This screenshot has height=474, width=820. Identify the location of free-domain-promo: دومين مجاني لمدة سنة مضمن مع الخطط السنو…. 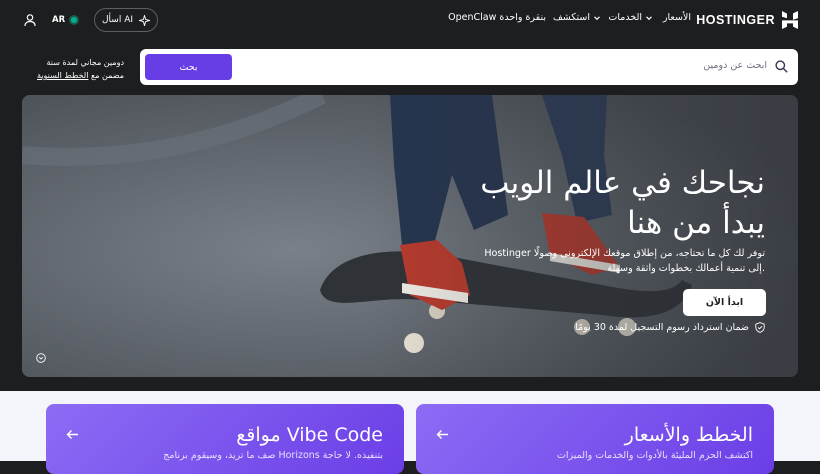
(73, 69).